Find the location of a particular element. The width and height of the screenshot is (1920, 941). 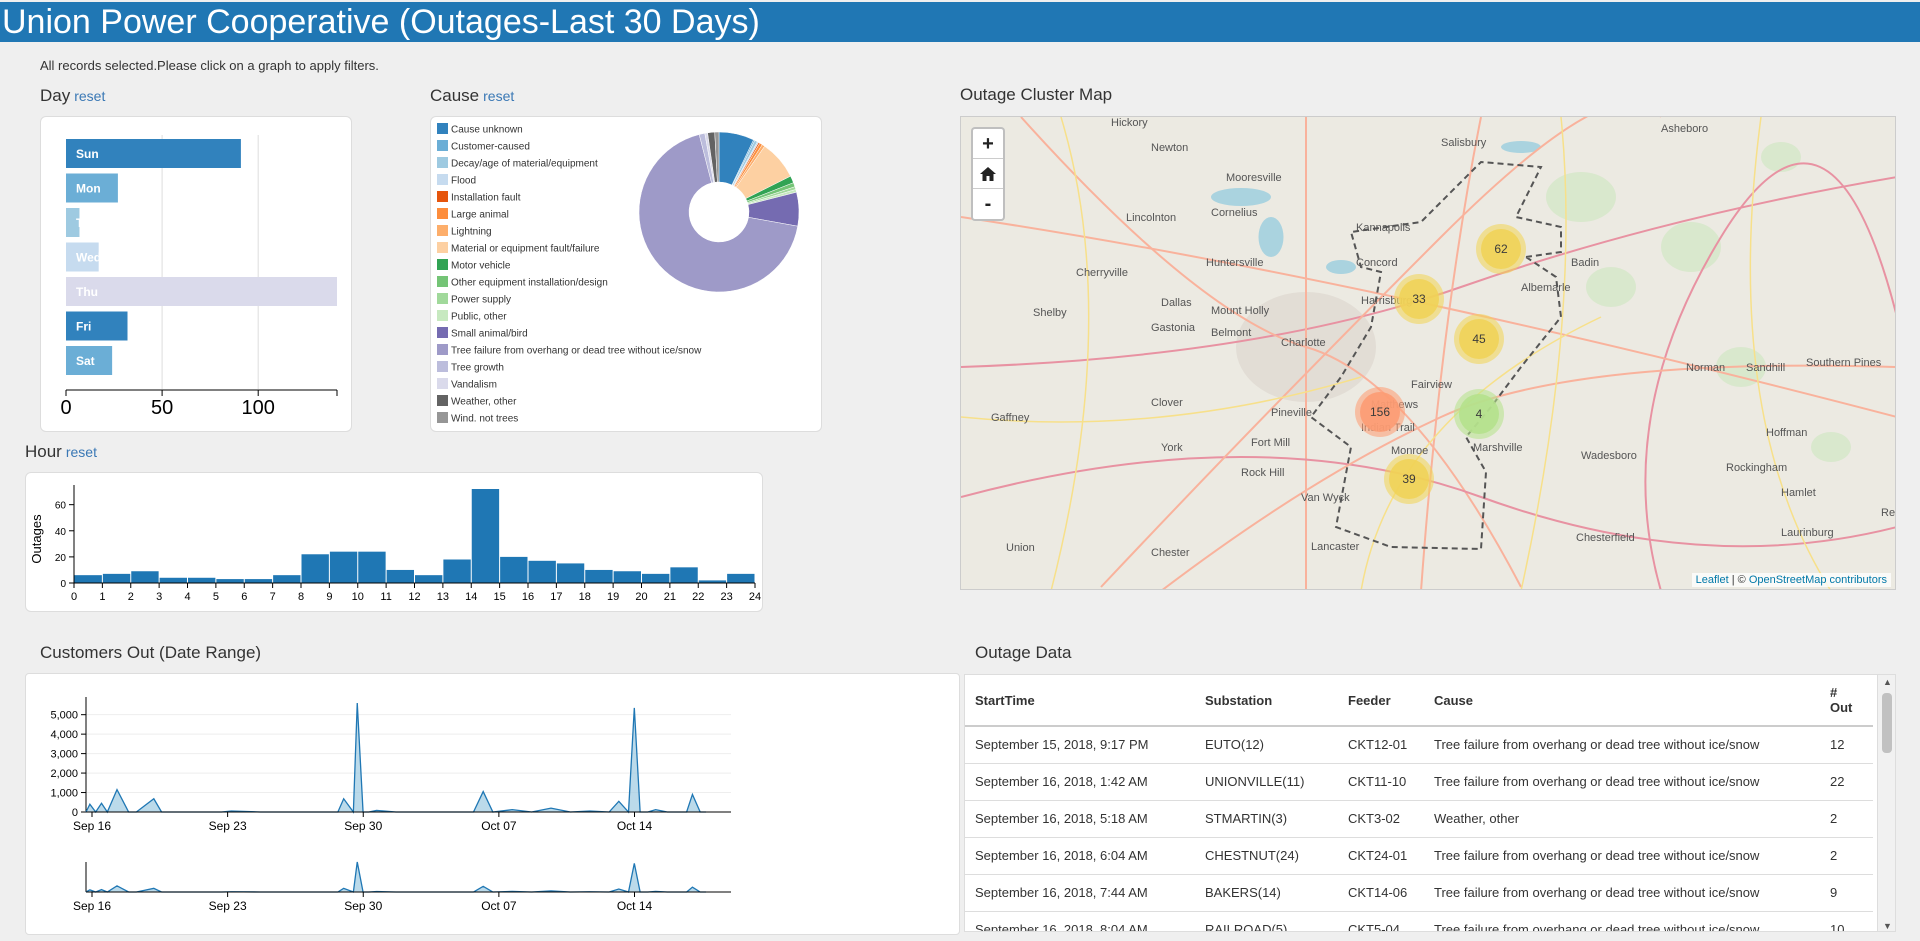

map-place-label: Salisbury is located at coordinates (1464, 143).